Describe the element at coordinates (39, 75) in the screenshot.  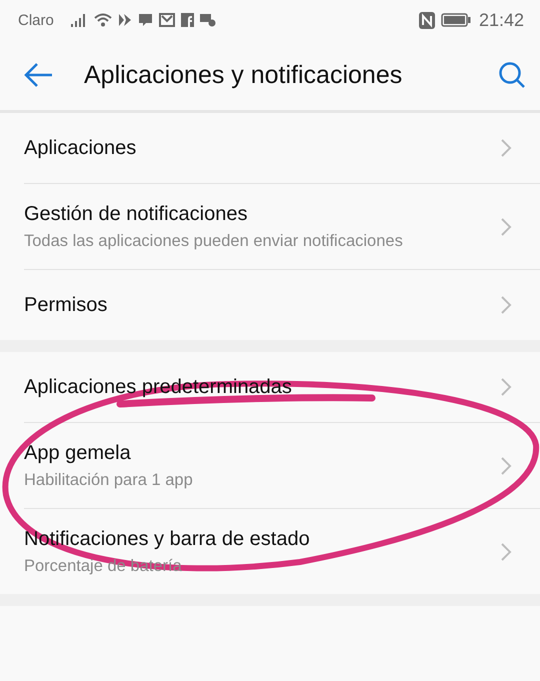
I see `back-button` at that location.